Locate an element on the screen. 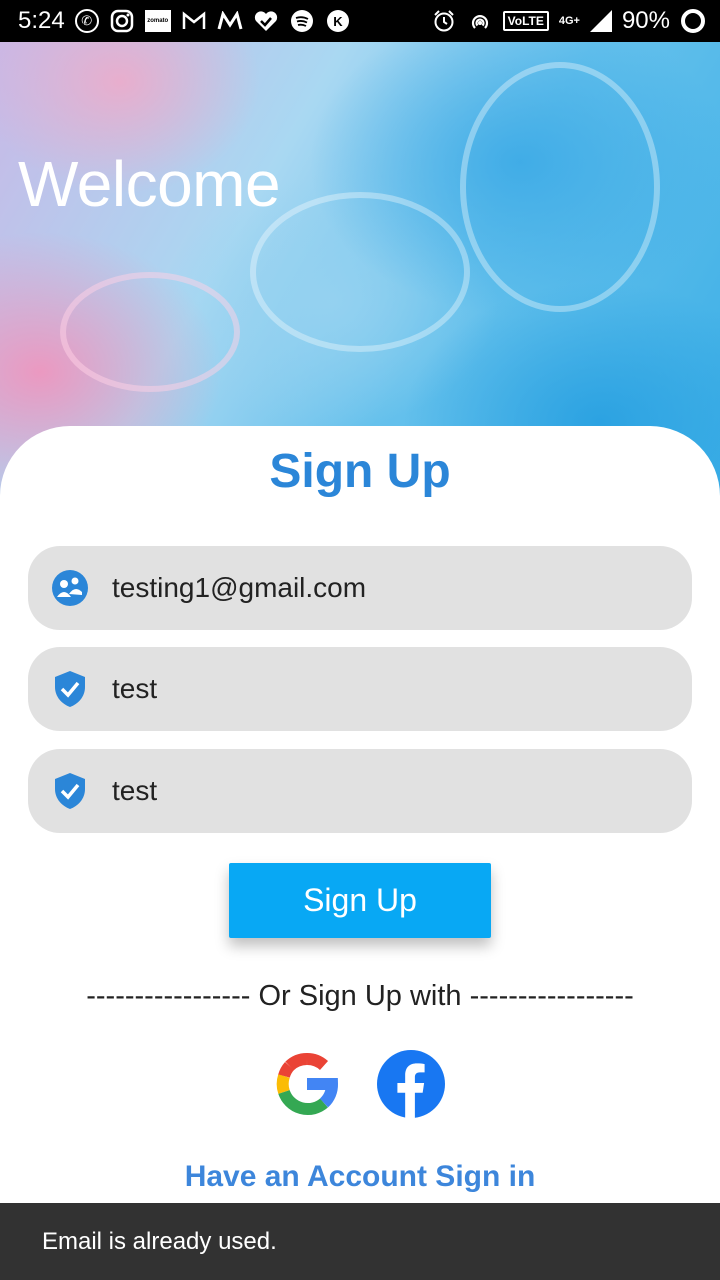 This screenshot has width=720, height=1280. network-type: 4G+ is located at coordinates (569, 21).